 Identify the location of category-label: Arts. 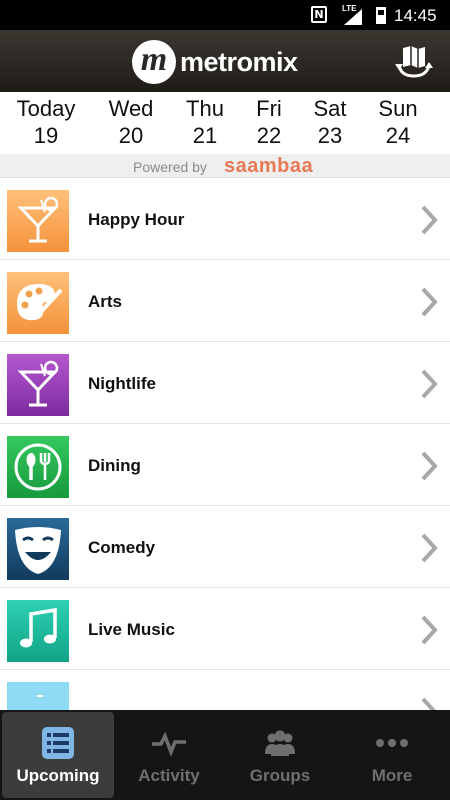
(105, 301).